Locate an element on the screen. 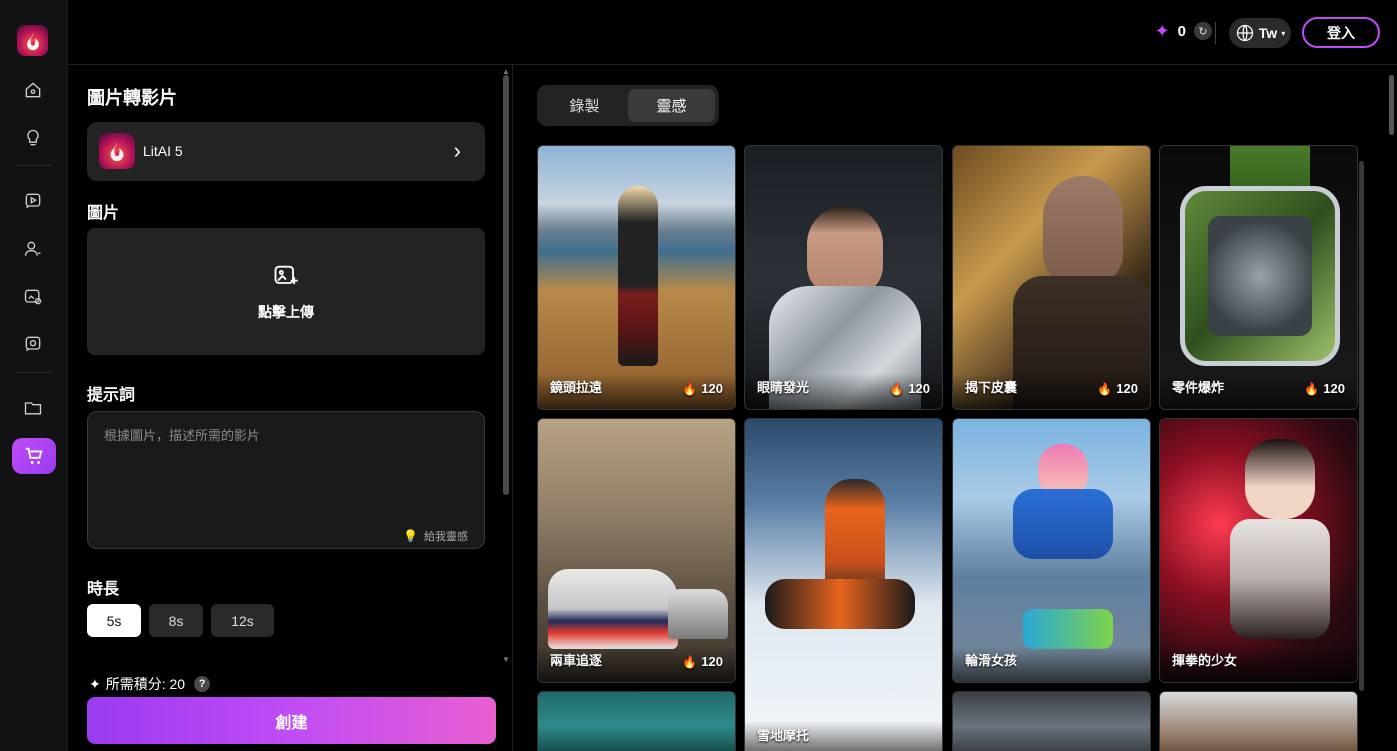 The image size is (1397, 751). card-hoodie is located at coordinates (1063, 524).